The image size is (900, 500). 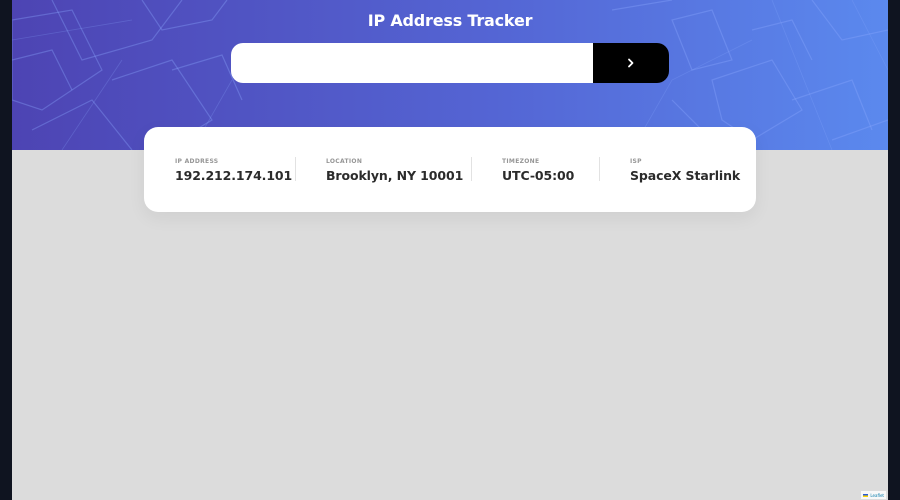 I want to click on info-timezone: TIMEZONE UTC-05:00, so click(x=538, y=170).